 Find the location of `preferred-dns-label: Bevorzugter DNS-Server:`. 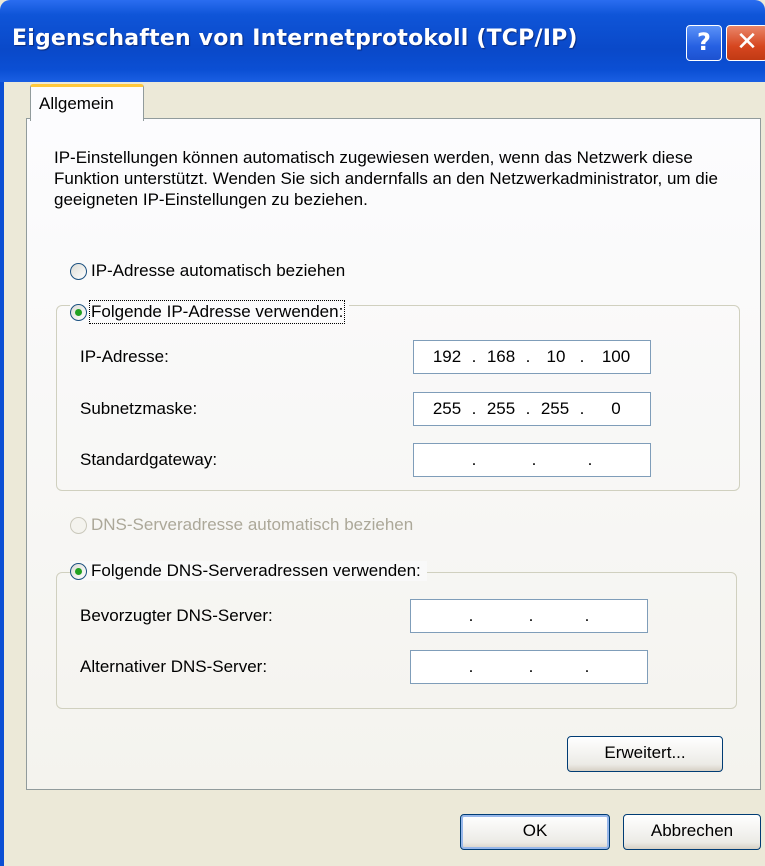

preferred-dns-label: Bevorzugter DNS-Server: is located at coordinates (176, 615).